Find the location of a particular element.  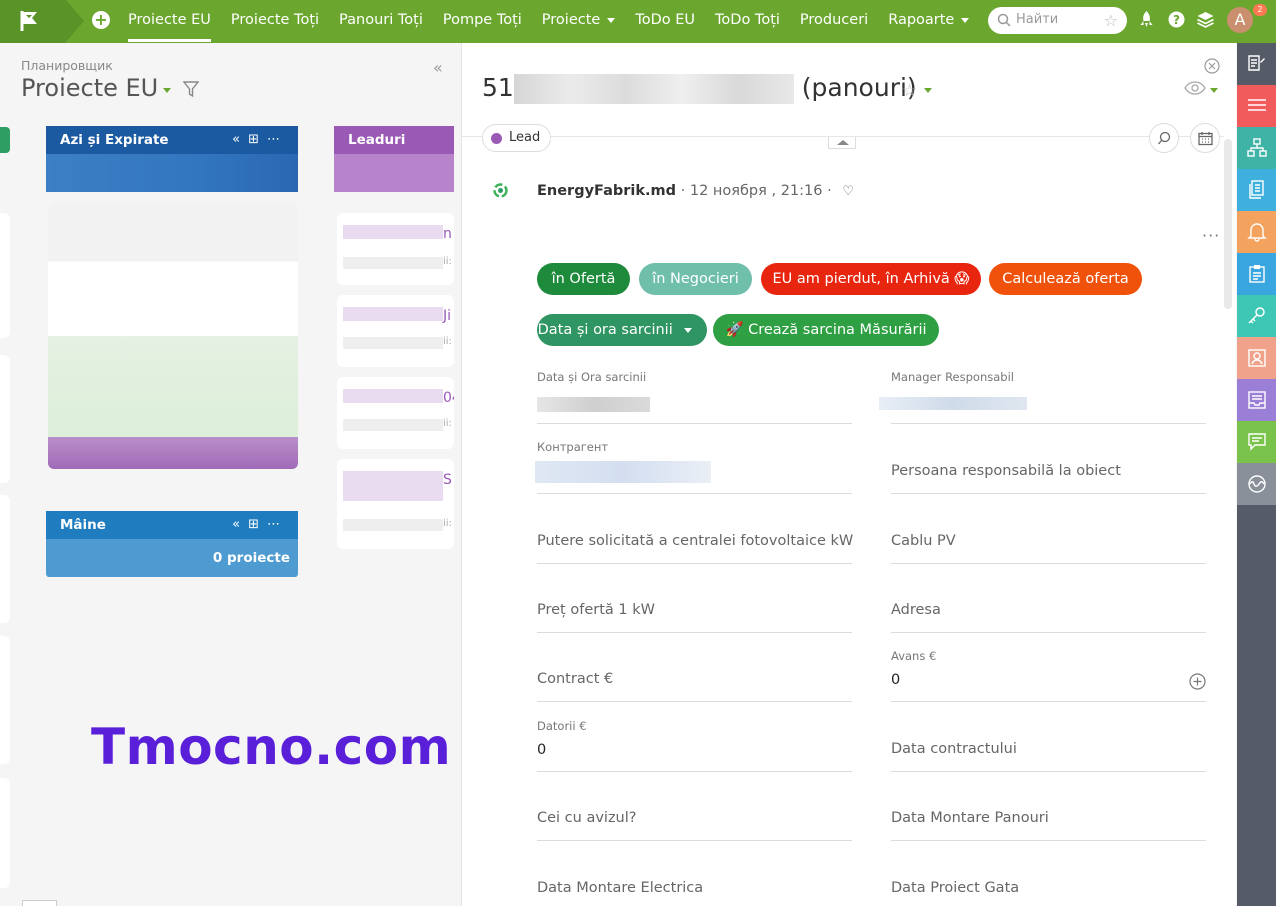

key-icon is located at coordinates (1256, 315).